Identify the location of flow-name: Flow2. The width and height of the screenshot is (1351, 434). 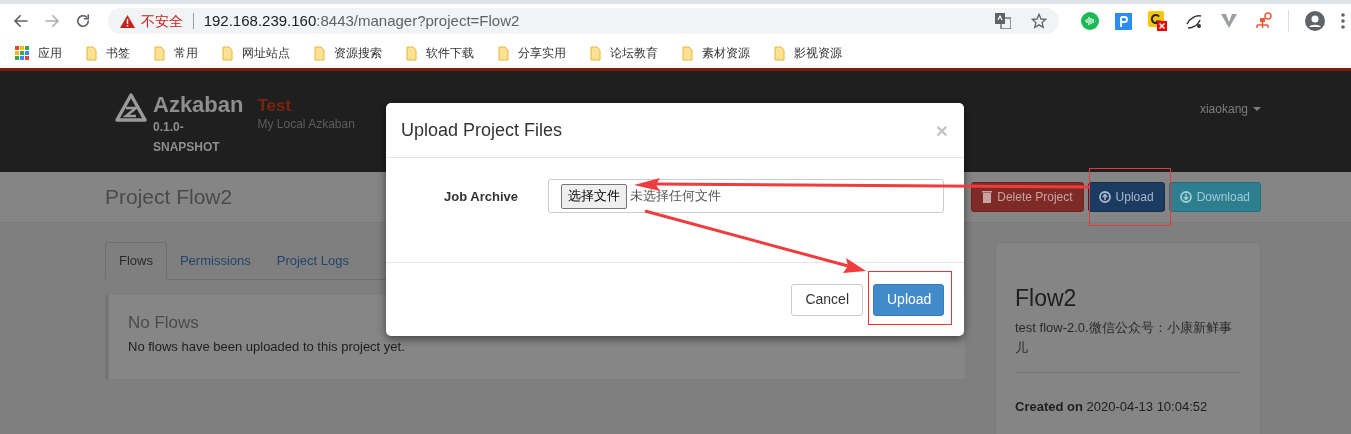
(1046, 298).